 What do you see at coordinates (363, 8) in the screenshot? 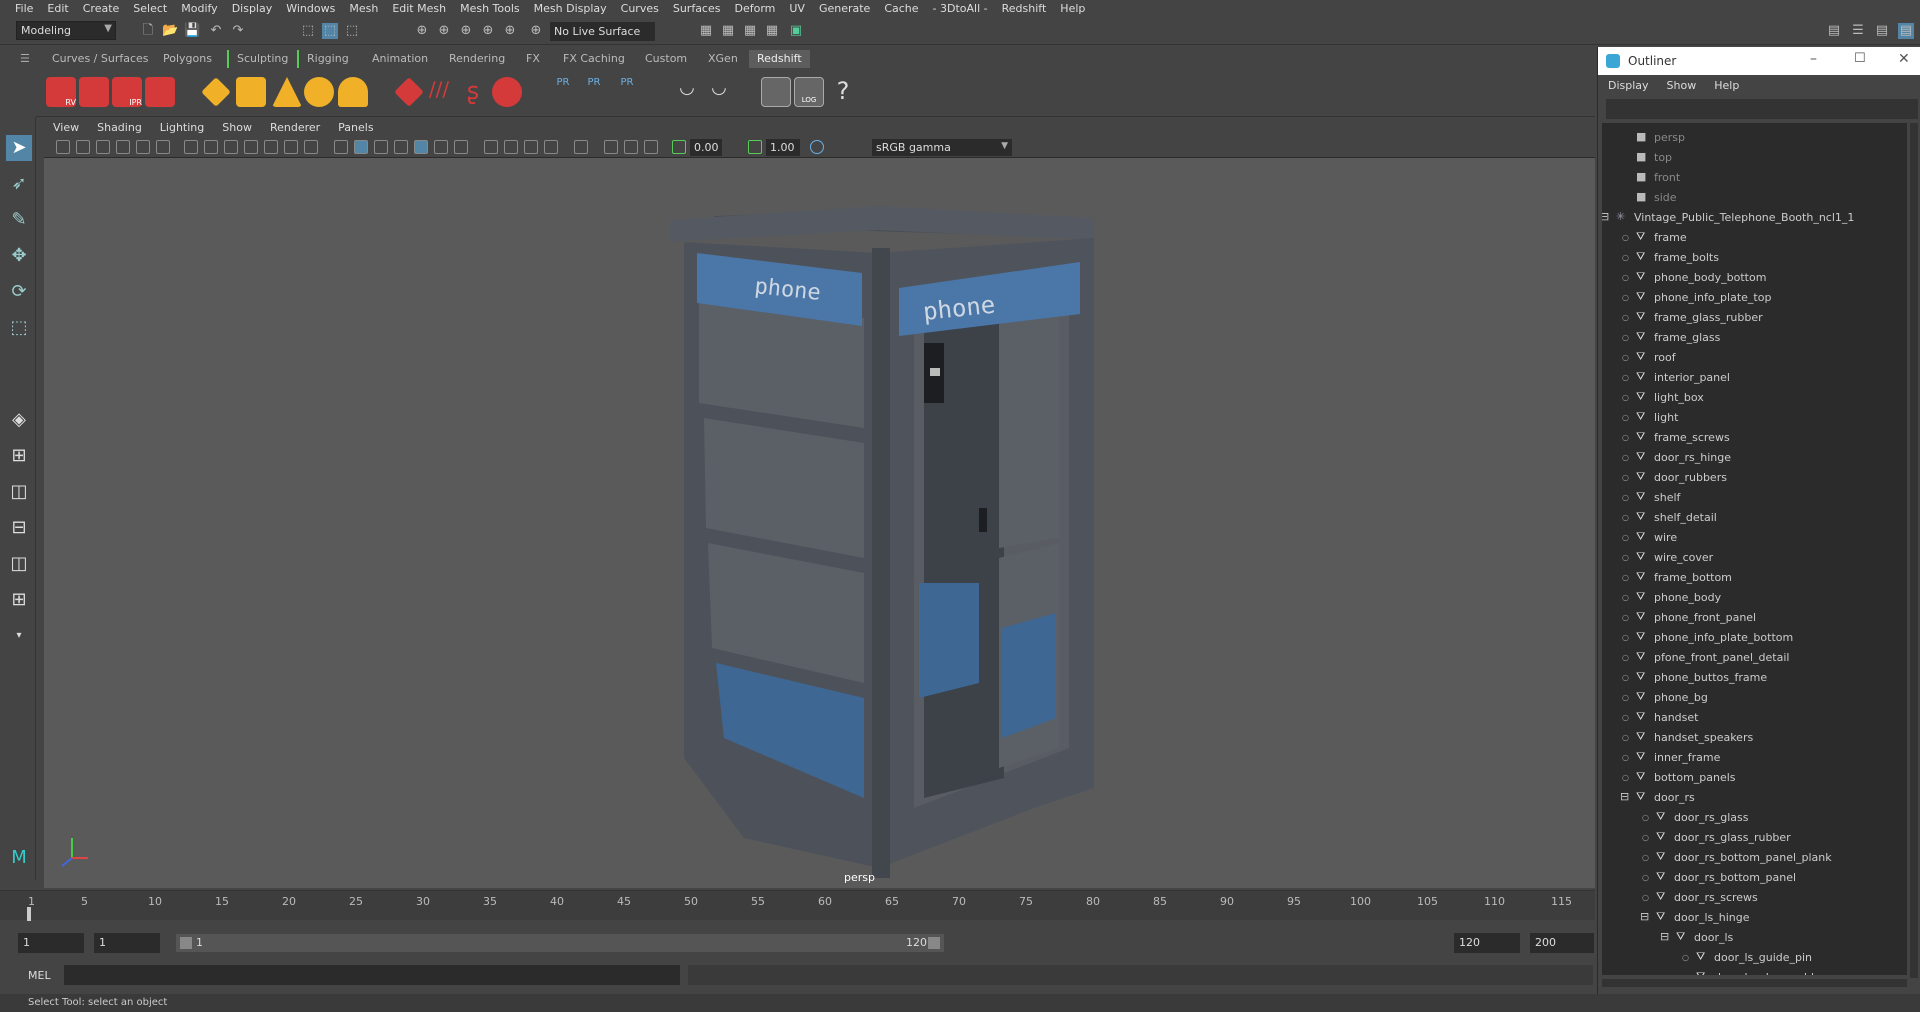
I see `menu-mesh: Mesh` at bounding box center [363, 8].